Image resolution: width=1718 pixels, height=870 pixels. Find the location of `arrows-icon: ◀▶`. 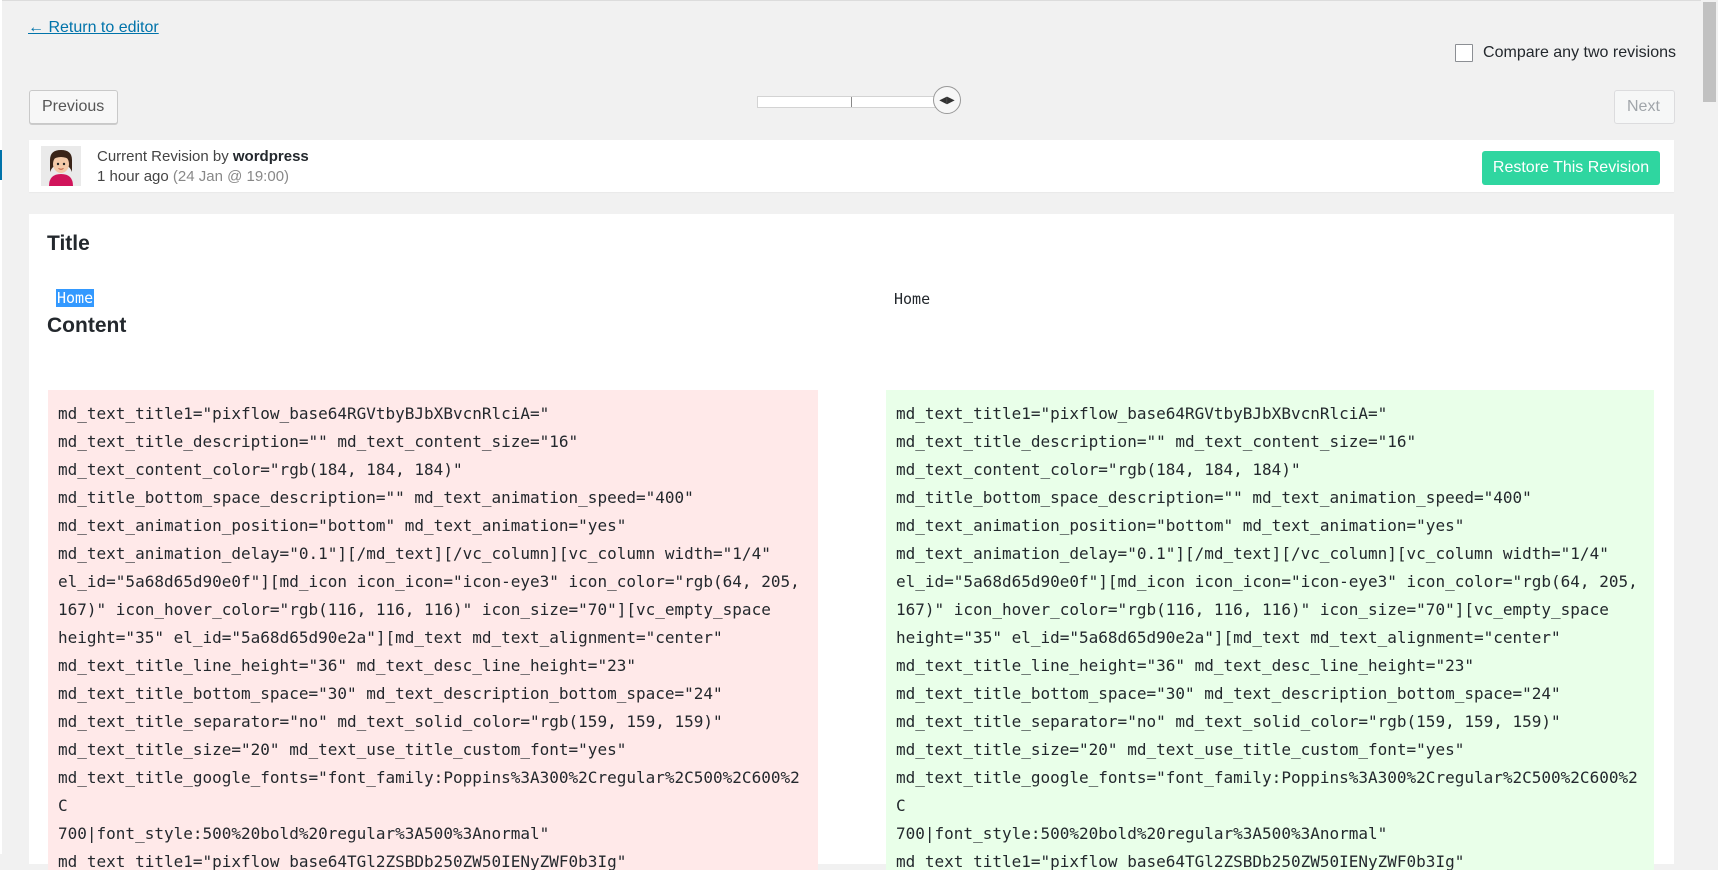

arrows-icon: ◀▶ is located at coordinates (947, 100).